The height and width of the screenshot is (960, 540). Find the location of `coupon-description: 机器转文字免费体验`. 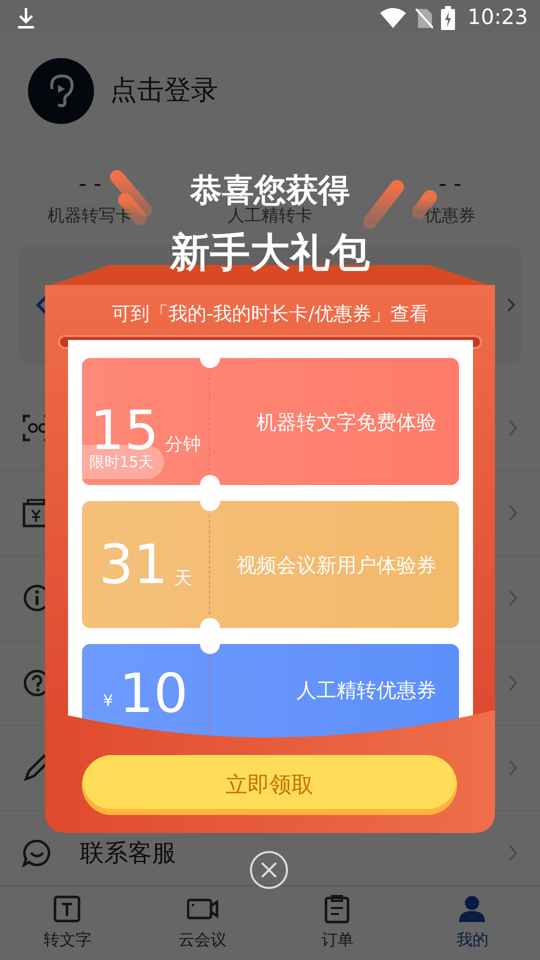

coupon-description: 机器转文字免费体验 is located at coordinates (347, 422).